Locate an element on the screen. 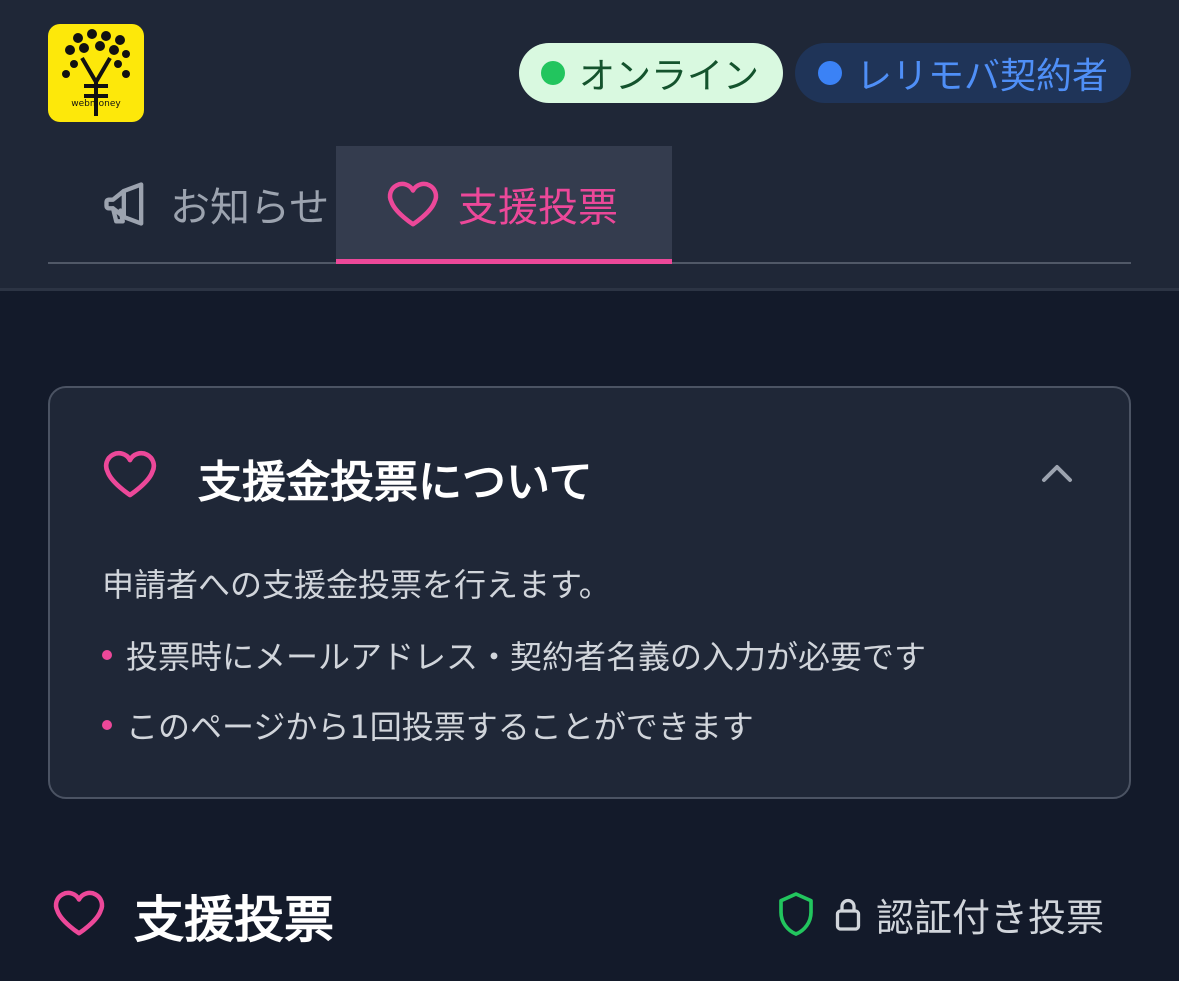 This screenshot has width=1179, height=981. list-item: このページから1回投票することができます is located at coordinates (428, 725).